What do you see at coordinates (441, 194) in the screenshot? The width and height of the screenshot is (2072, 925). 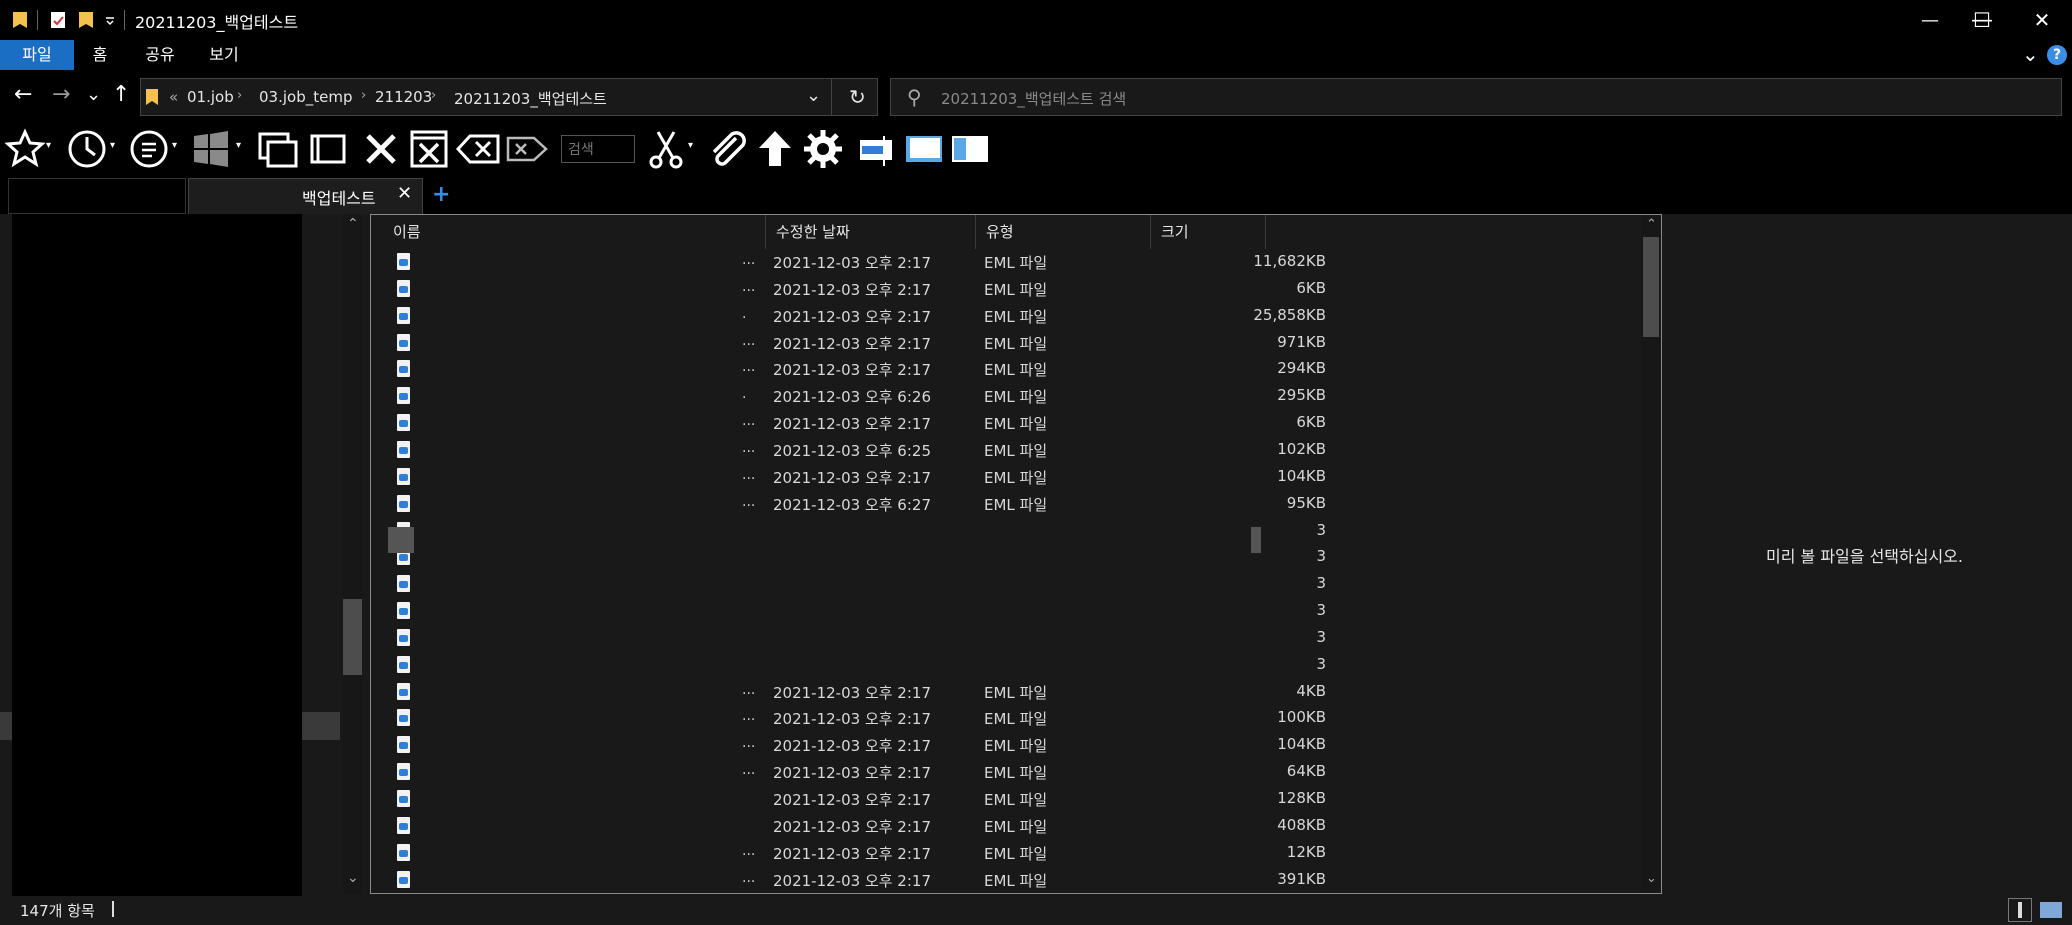 I see `add-tab-icon: +` at bounding box center [441, 194].